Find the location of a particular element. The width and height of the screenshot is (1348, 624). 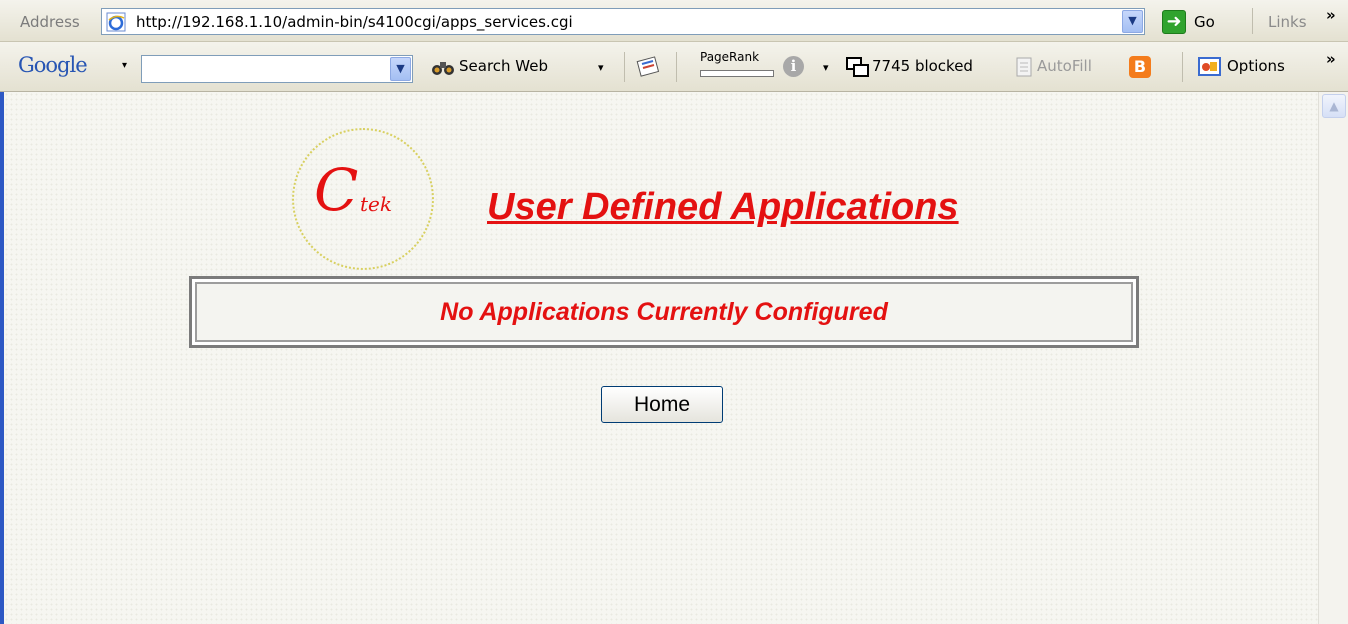

address-label: Address is located at coordinates (50, 22).